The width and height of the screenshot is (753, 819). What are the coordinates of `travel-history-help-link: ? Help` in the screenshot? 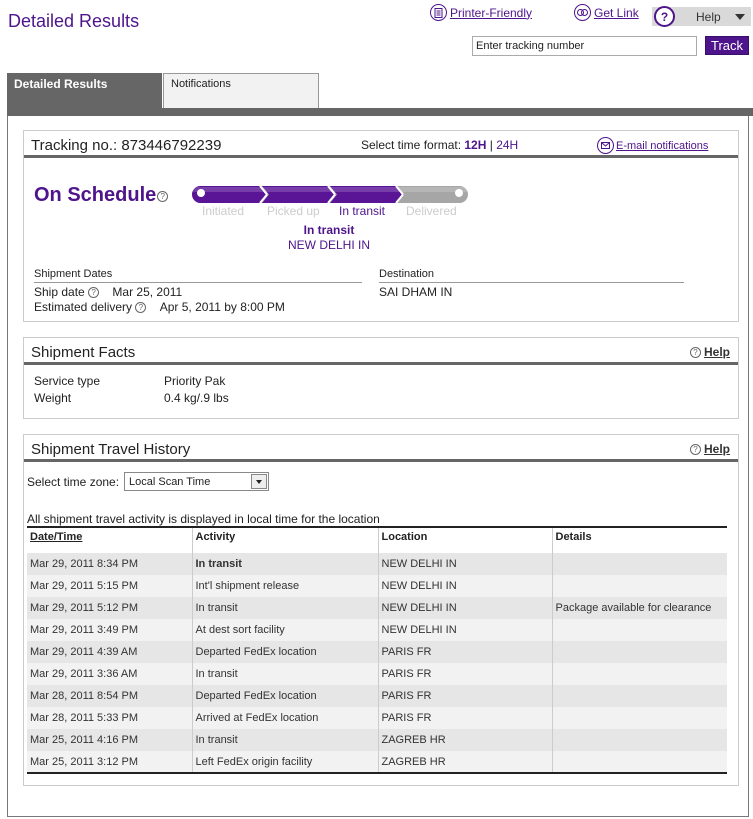 It's located at (709, 449).